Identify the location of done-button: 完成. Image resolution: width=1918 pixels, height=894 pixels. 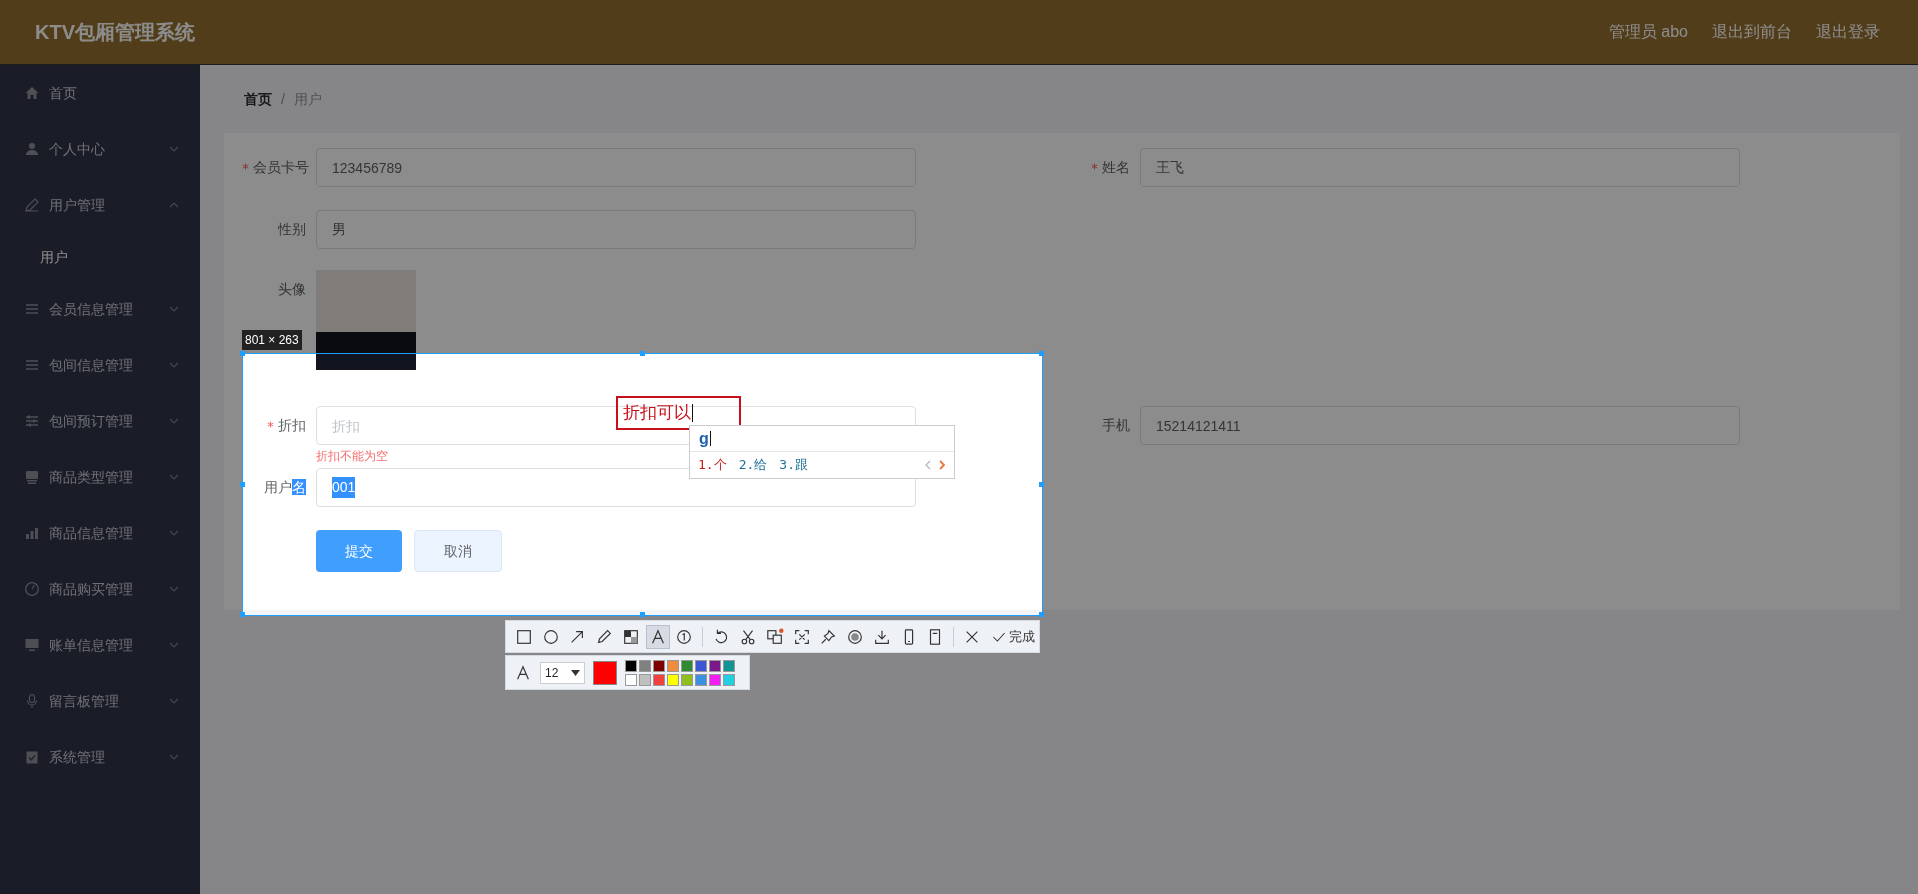
(1013, 636).